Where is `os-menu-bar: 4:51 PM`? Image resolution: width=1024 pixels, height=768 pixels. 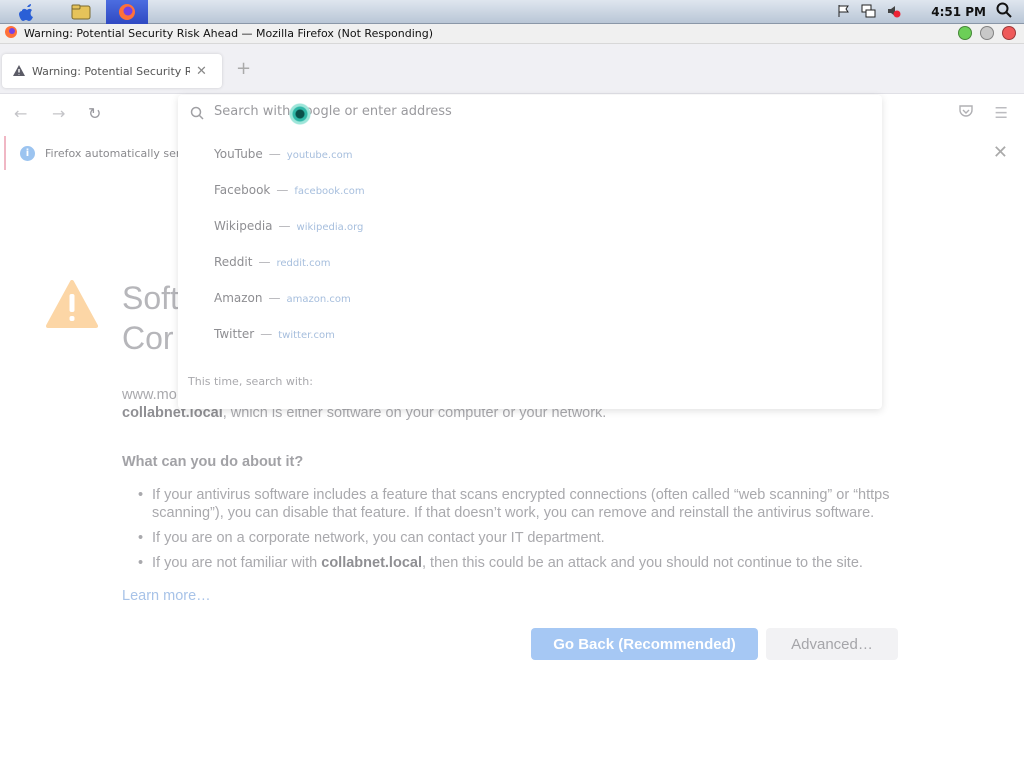 os-menu-bar: 4:51 PM is located at coordinates (512, 12).